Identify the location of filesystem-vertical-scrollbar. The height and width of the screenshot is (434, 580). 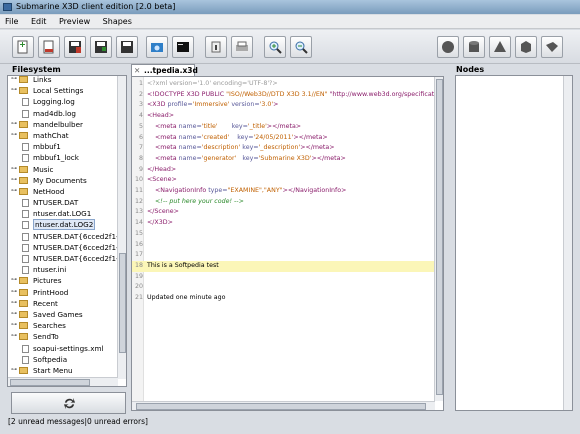
(121, 227).